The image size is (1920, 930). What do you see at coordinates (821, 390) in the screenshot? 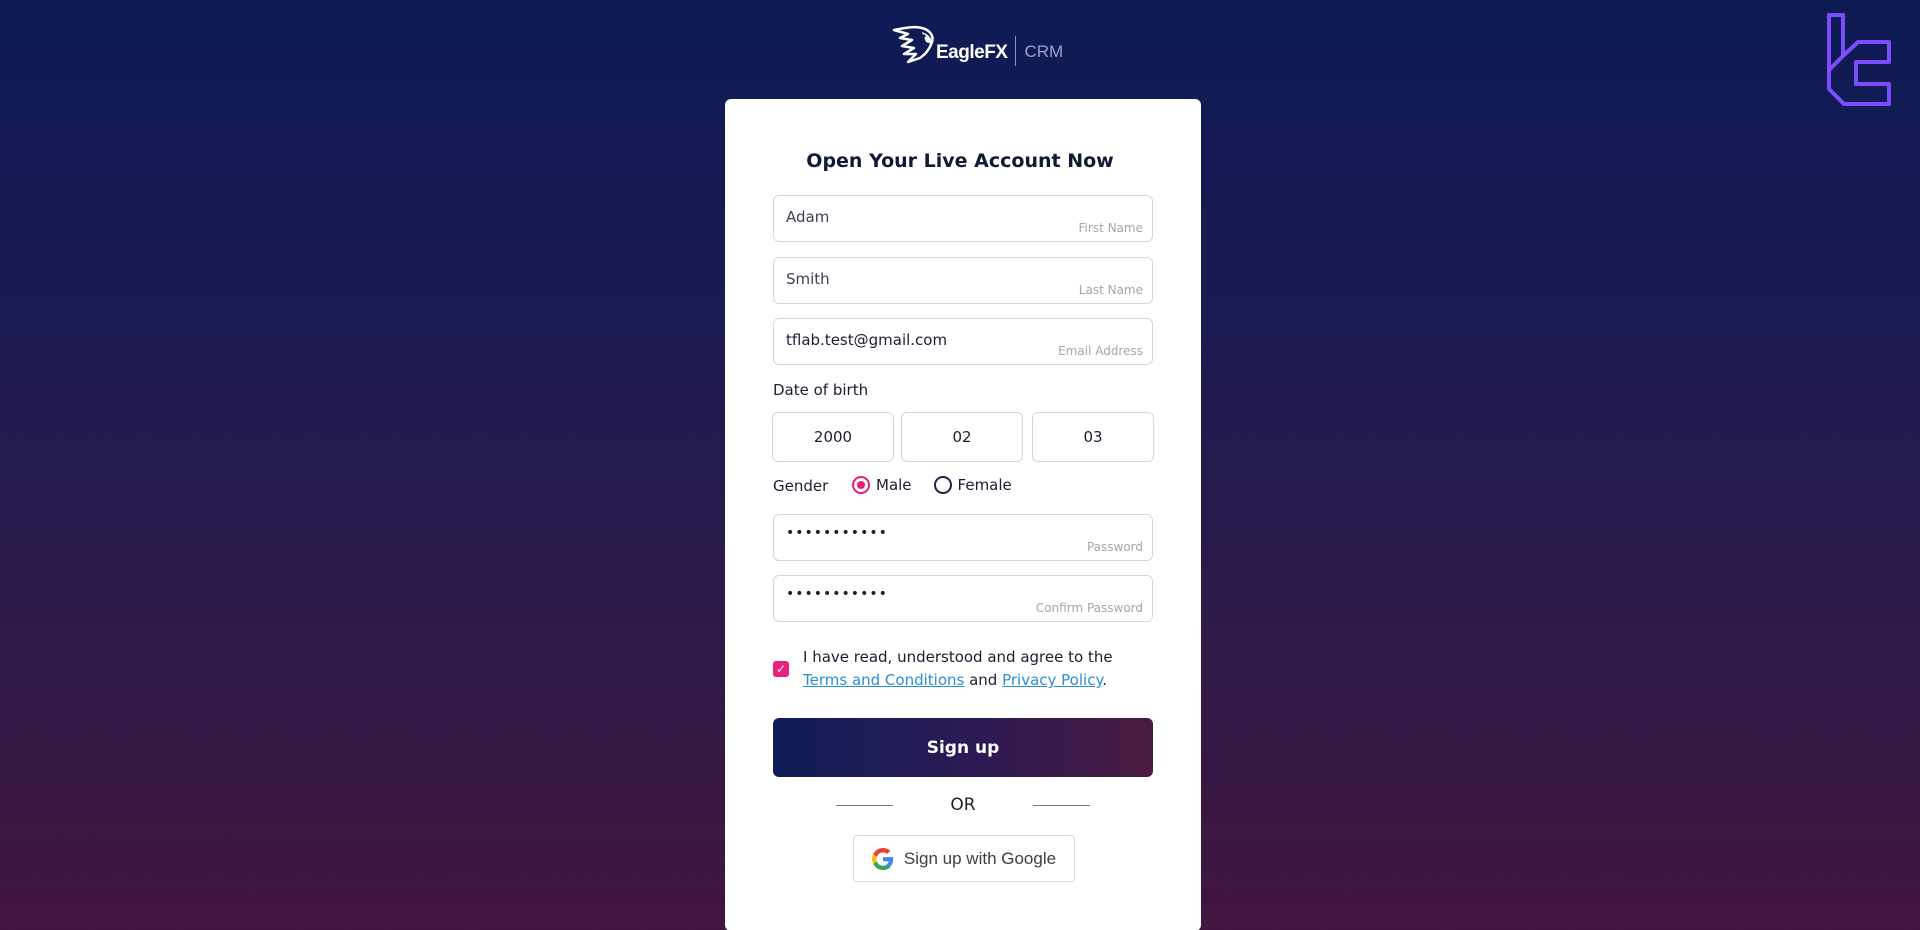
I see `dob-label: Date of birth` at bounding box center [821, 390].